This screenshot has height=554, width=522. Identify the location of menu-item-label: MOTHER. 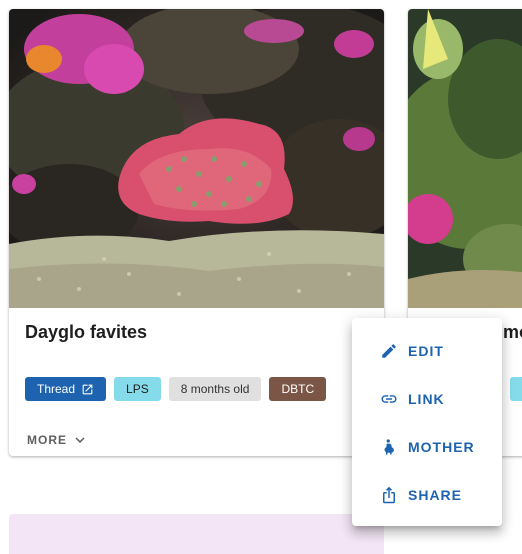
(441, 447).